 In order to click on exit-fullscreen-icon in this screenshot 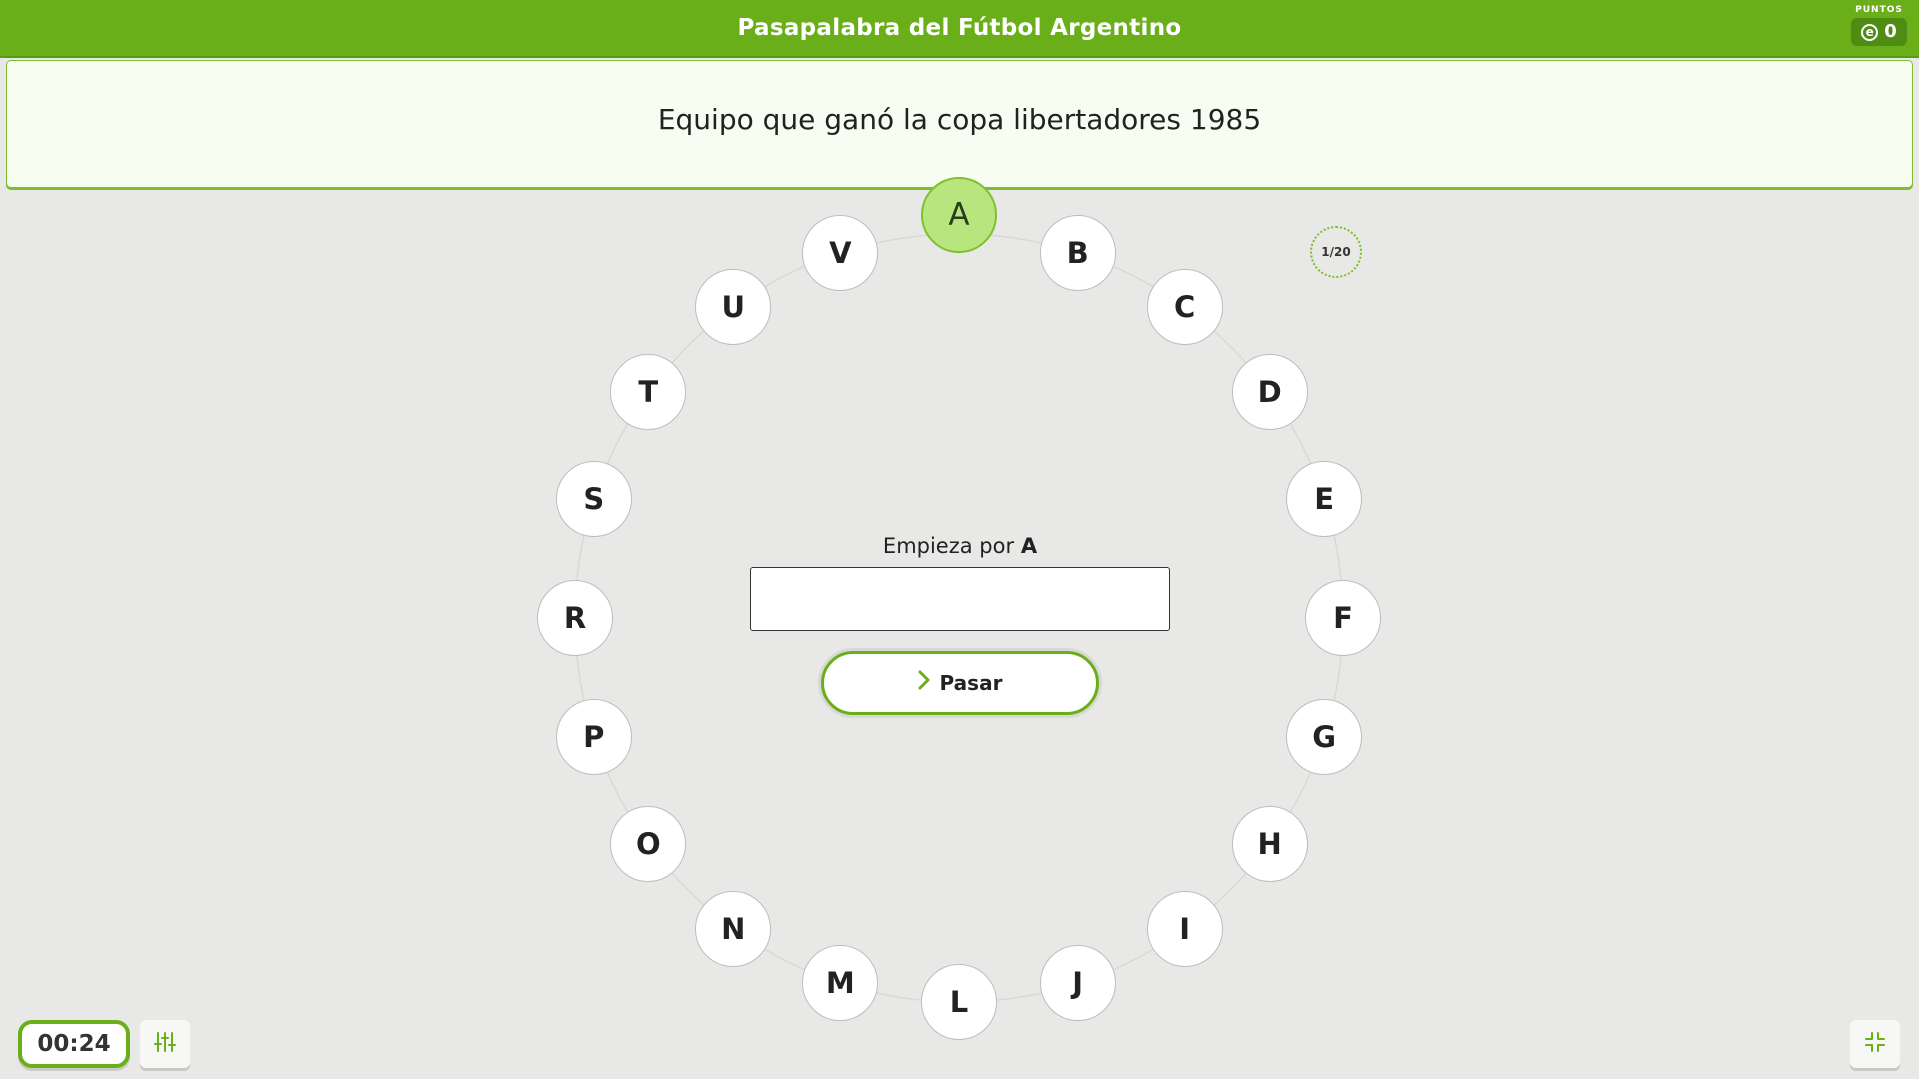, I will do `click(1875, 1044)`.